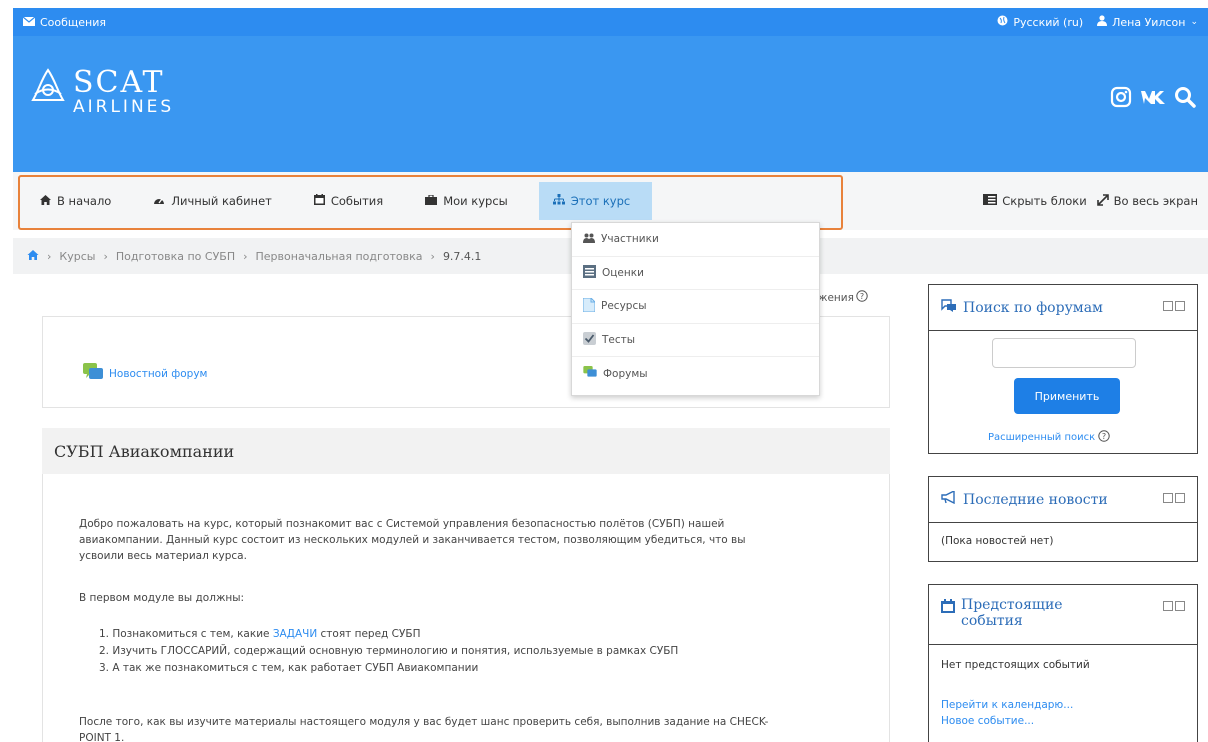 This screenshot has width=1208, height=742. What do you see at coordinates (1012, 605) in the screenshot?
I see `block-title: Предстоящие` at bounding box center [1012, 605].